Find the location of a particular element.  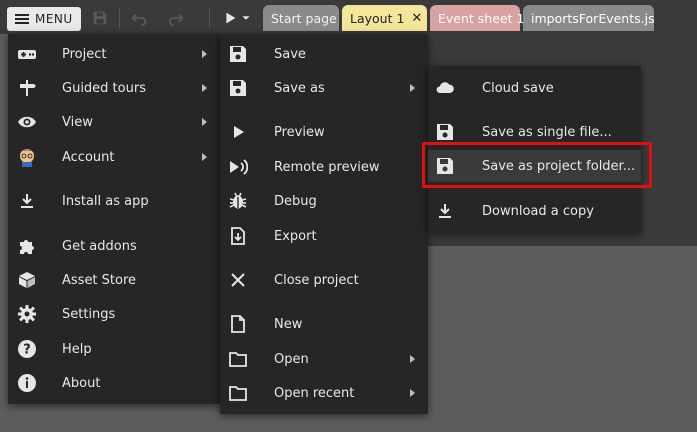

menu-item-project: Project is located at coordinates (115, 54).